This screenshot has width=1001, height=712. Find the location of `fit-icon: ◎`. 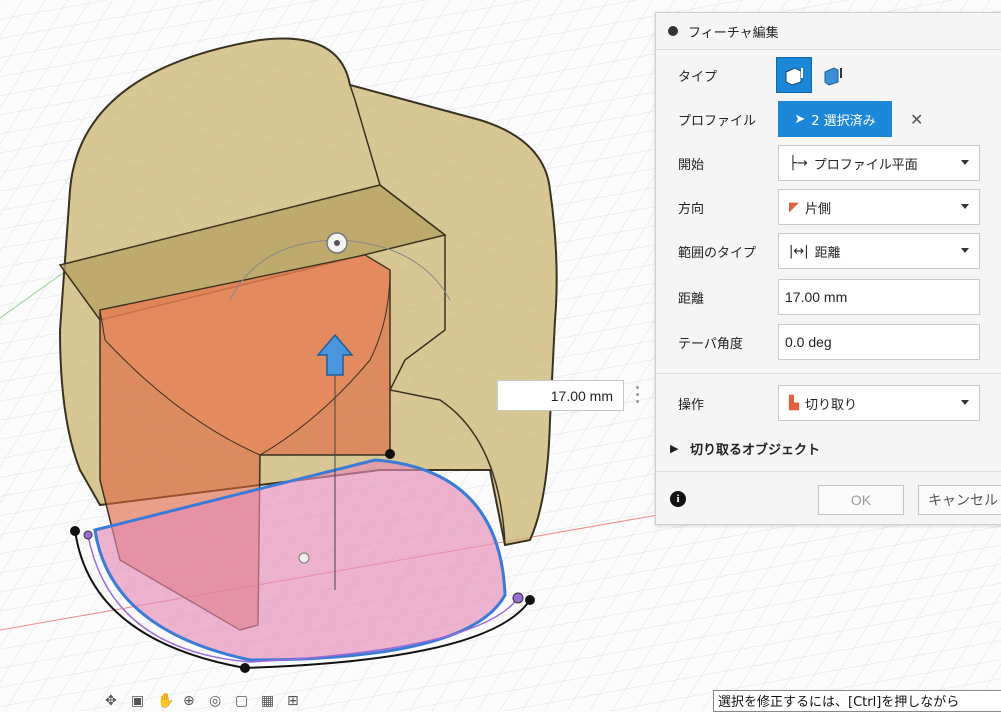

fit-icon: ◎ is located at coordinates (219, 701).